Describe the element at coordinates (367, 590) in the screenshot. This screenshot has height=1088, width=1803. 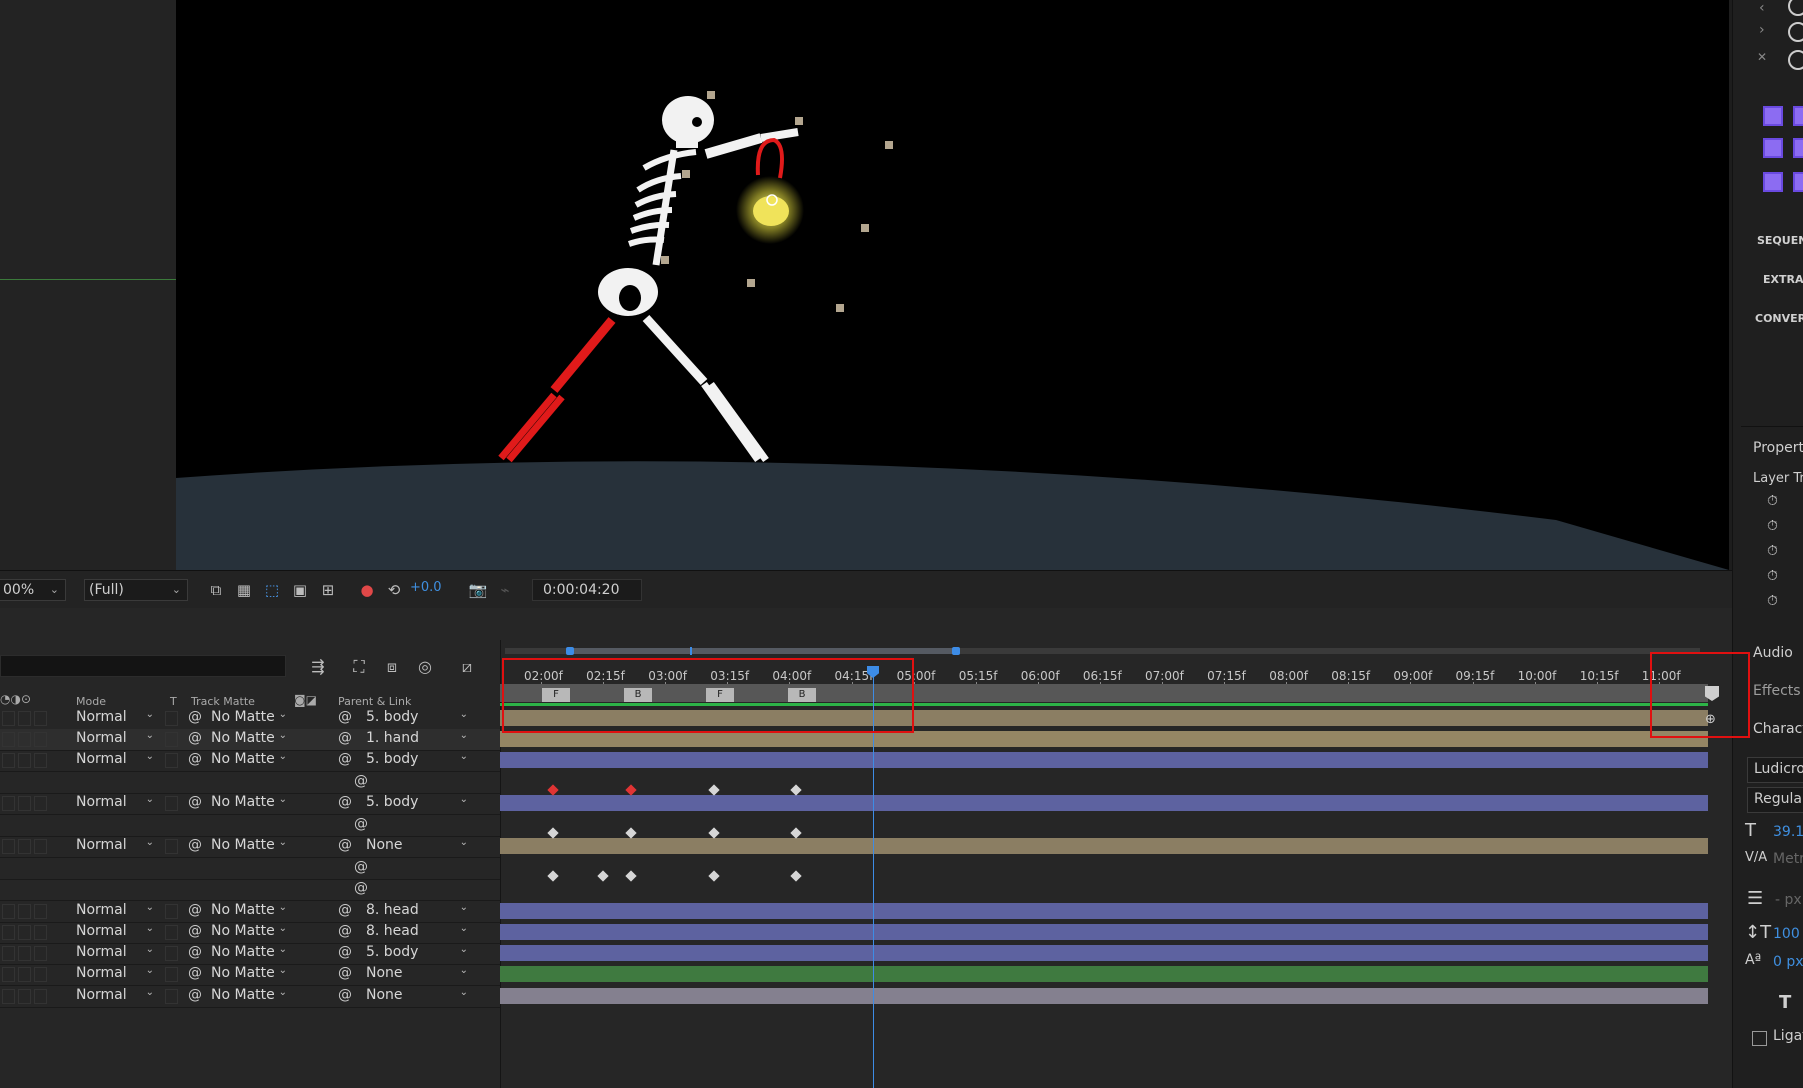
I see `color-channels-icon: ●` at that location.